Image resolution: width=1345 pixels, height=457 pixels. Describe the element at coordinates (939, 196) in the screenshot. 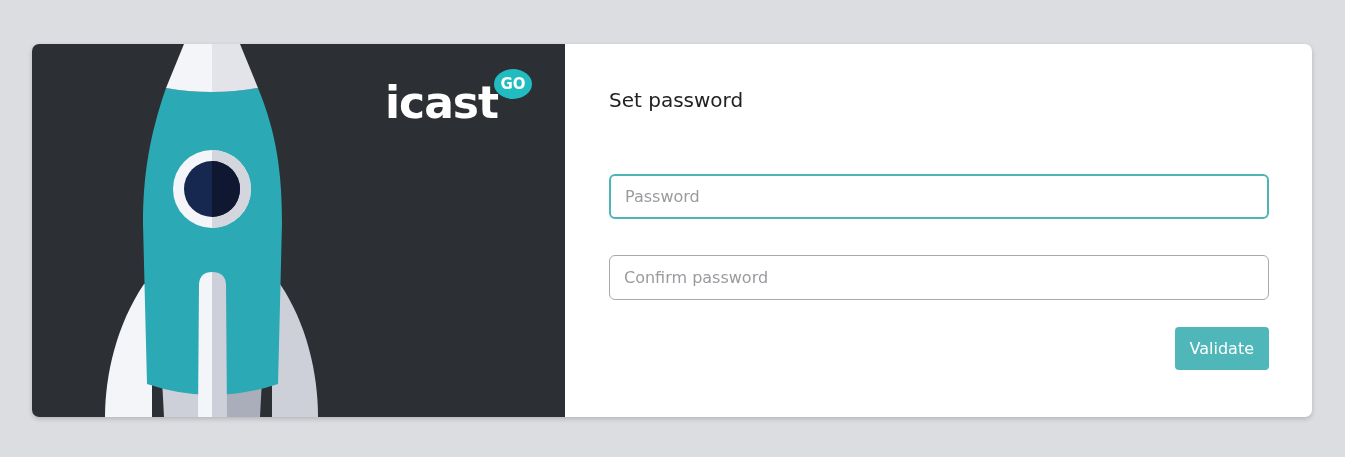

I see `password-field: Password` at that location.